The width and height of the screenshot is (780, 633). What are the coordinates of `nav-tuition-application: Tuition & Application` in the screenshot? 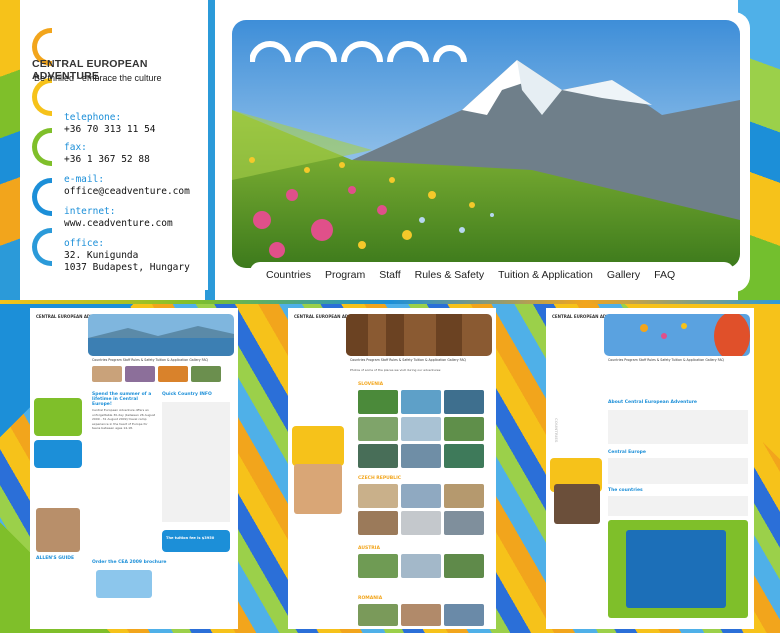 It's located at (545, 275).